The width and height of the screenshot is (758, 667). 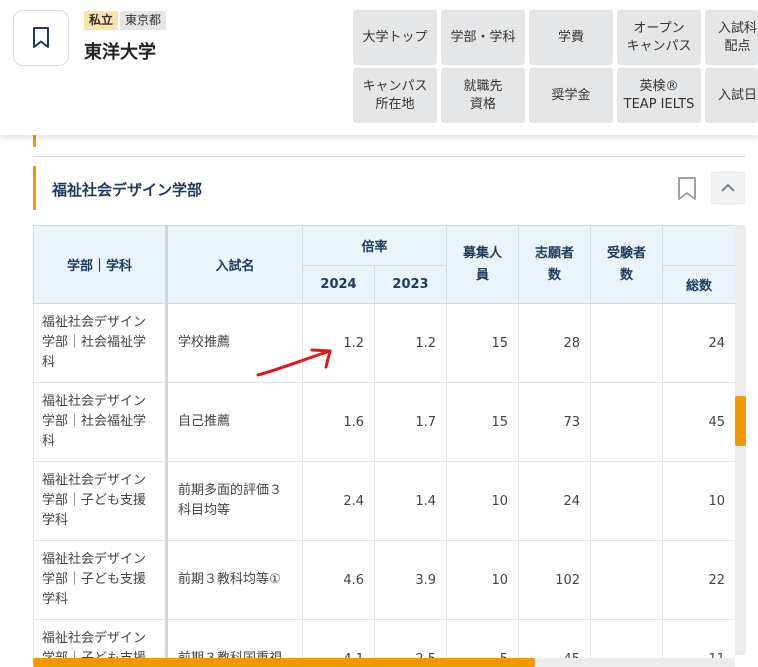 What do you see at coordinates (395, 95) in the screenshot?
I see `nav-campus-location: キャンパス 所在地` at bounding box center [395, 95].